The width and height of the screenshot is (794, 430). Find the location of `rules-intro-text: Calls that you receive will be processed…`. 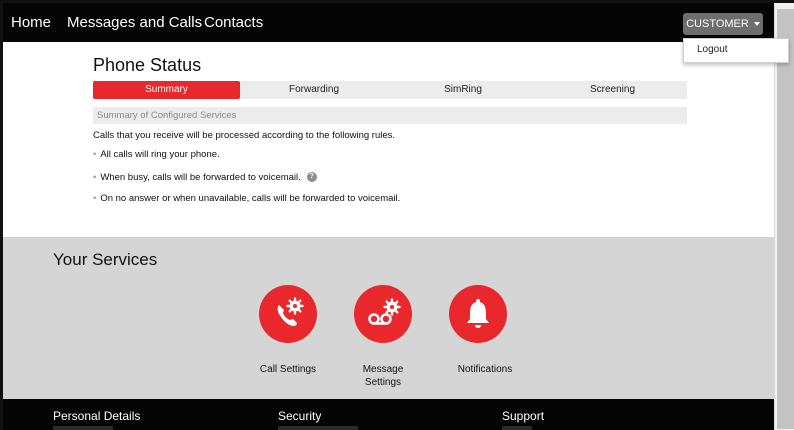

rules-intro-text: Calls that you receive will be processed… is located at coordinates (244, 135).